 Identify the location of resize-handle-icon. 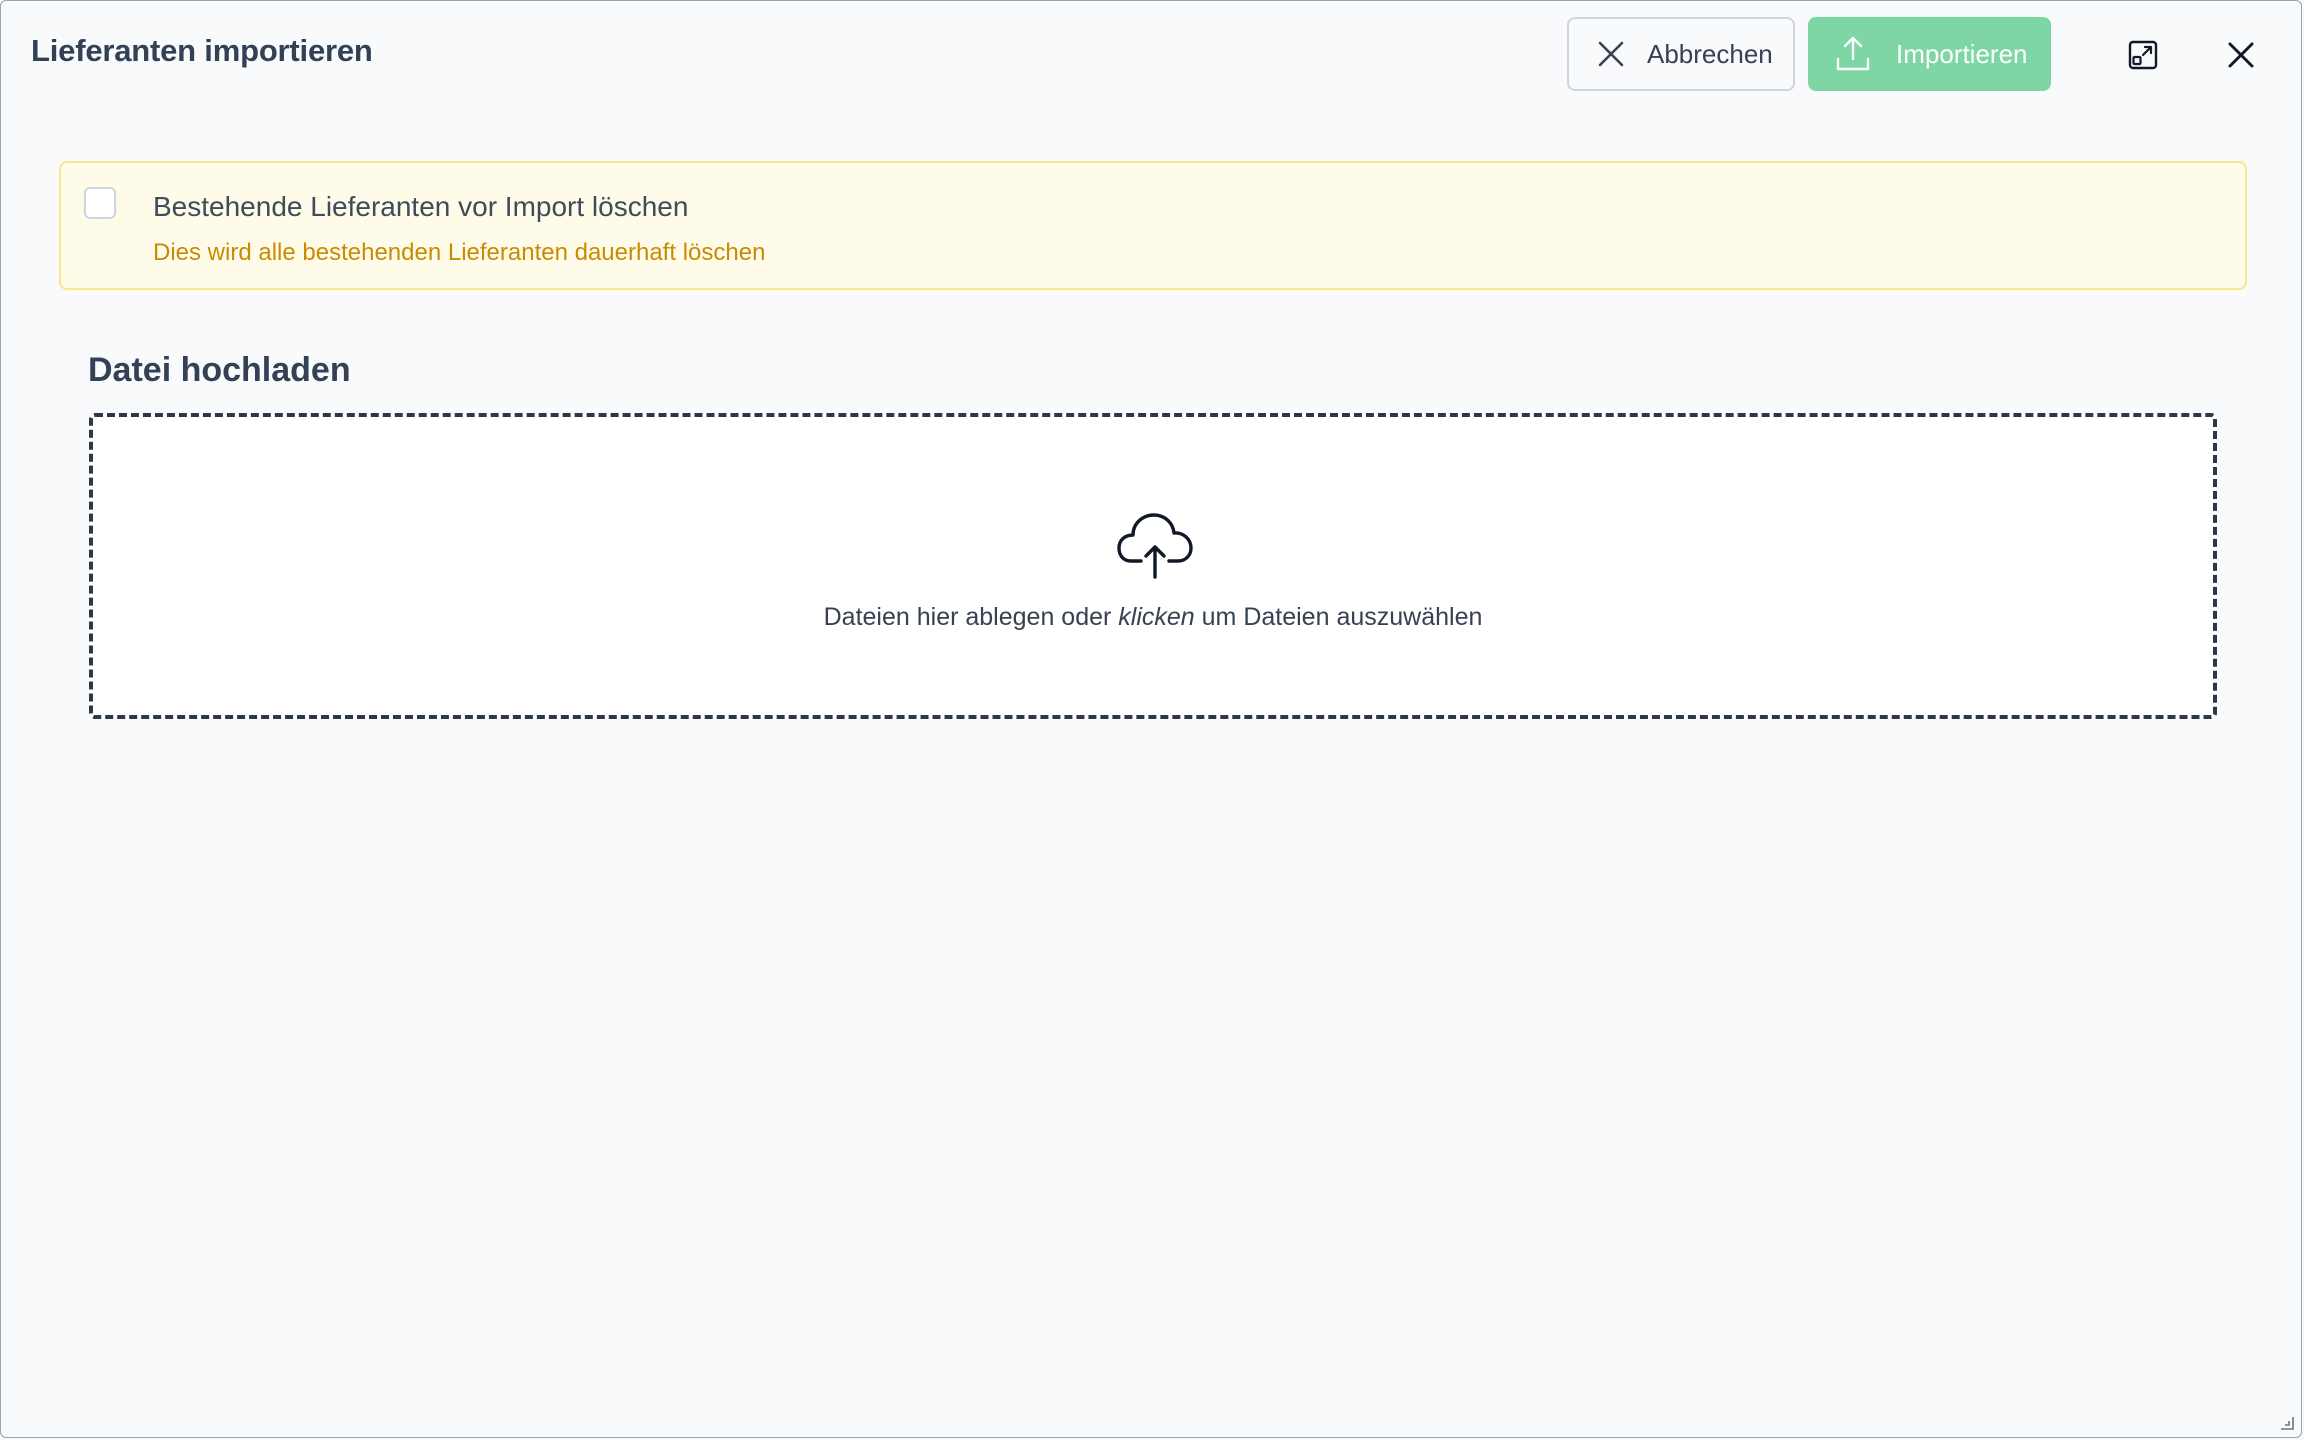
(2286, 1422).